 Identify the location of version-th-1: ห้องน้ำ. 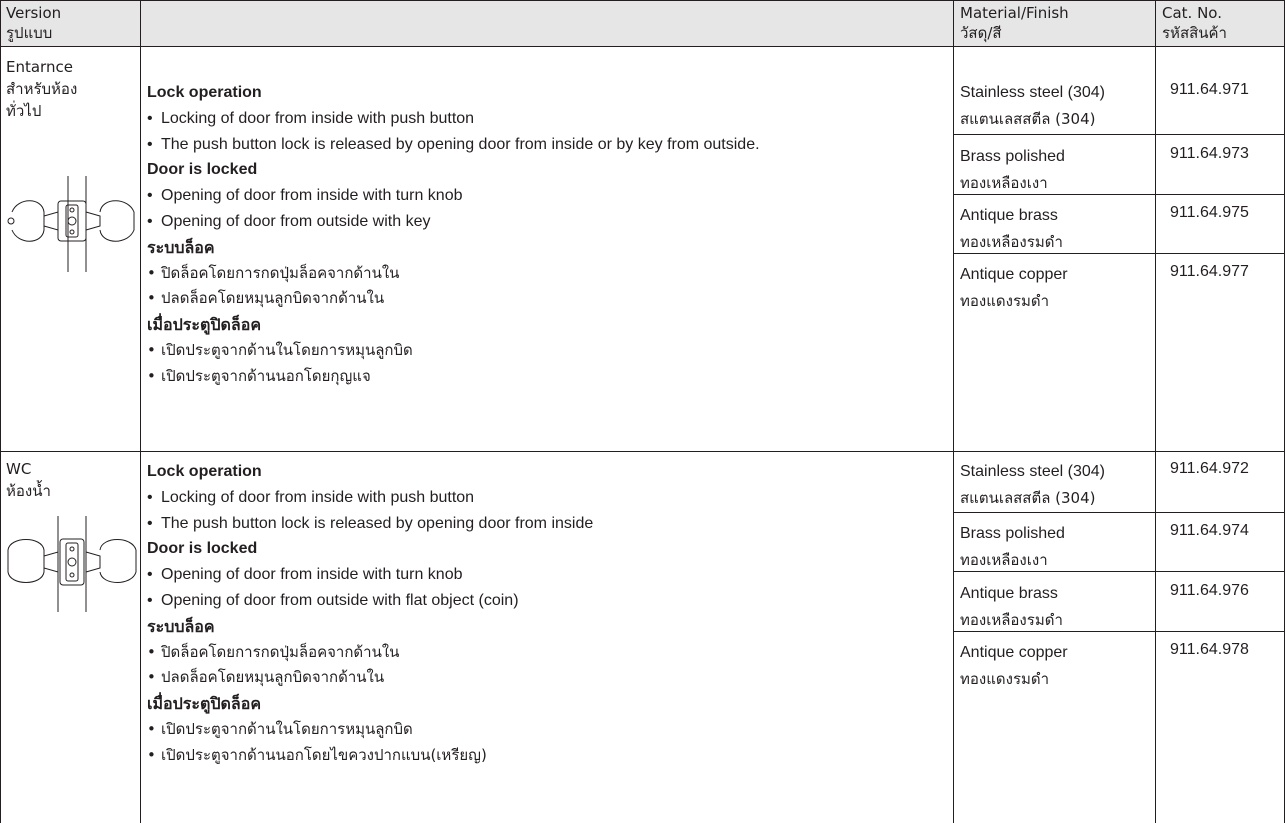
(28, 491).